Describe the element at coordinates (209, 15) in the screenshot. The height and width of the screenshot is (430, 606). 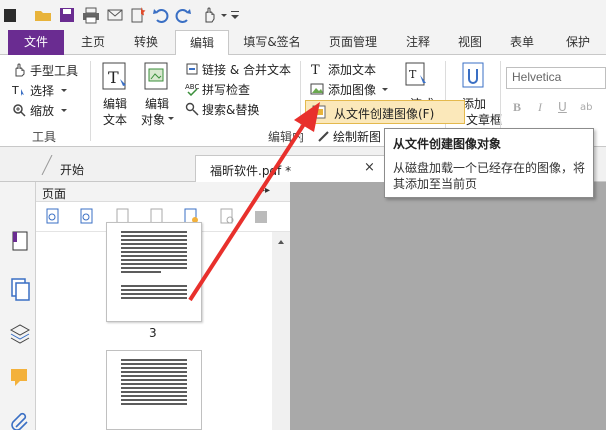
I see `hand-tool-icon` at that location.